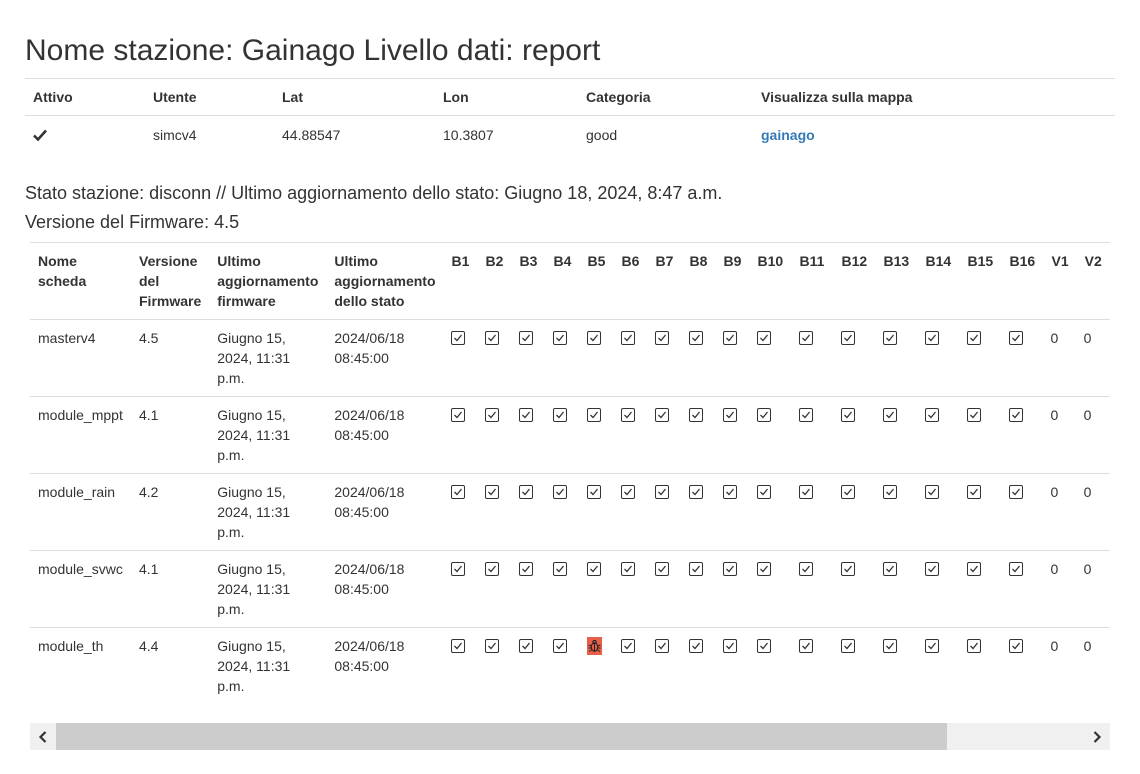 The height and width of the screenshot is (774, 1140). What do you see at coordinates (1097, 736) in the screenshot?
I see `chevron-right-icon` at bounding box center [1097, 736].